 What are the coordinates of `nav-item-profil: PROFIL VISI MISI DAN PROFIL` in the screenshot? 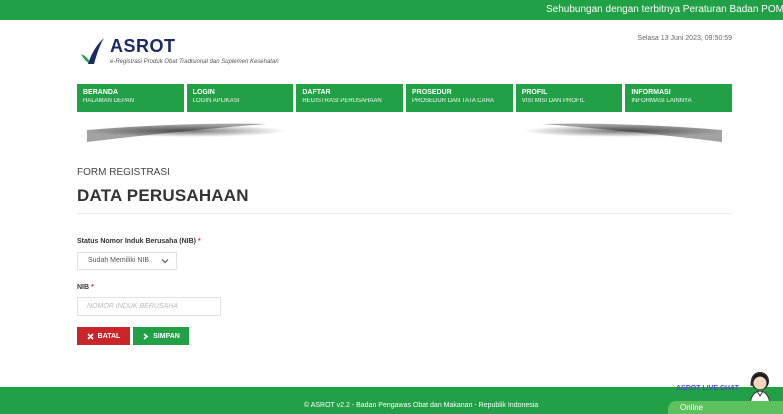 It's located at (569, 98).